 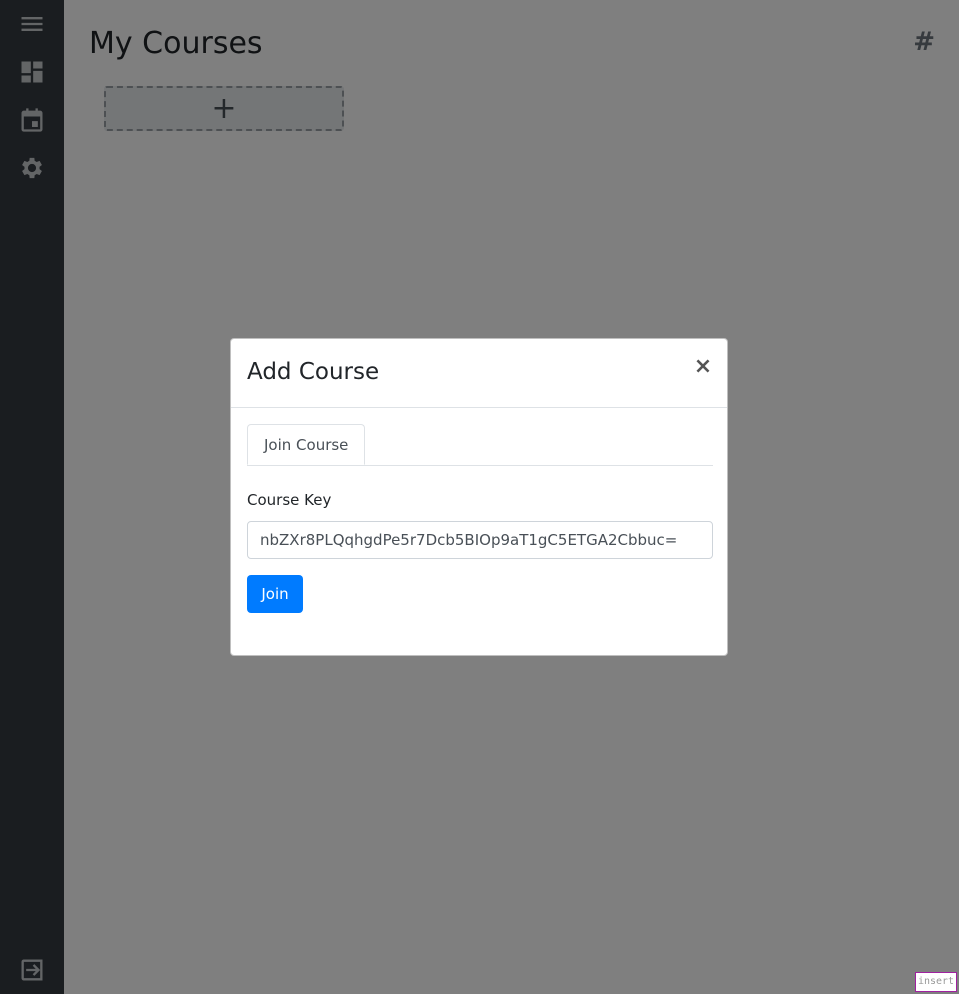 What do you see at coordinates (703, 367) in the screenshot?
I see `close-icon: ×` at bounding box center [703, 367].